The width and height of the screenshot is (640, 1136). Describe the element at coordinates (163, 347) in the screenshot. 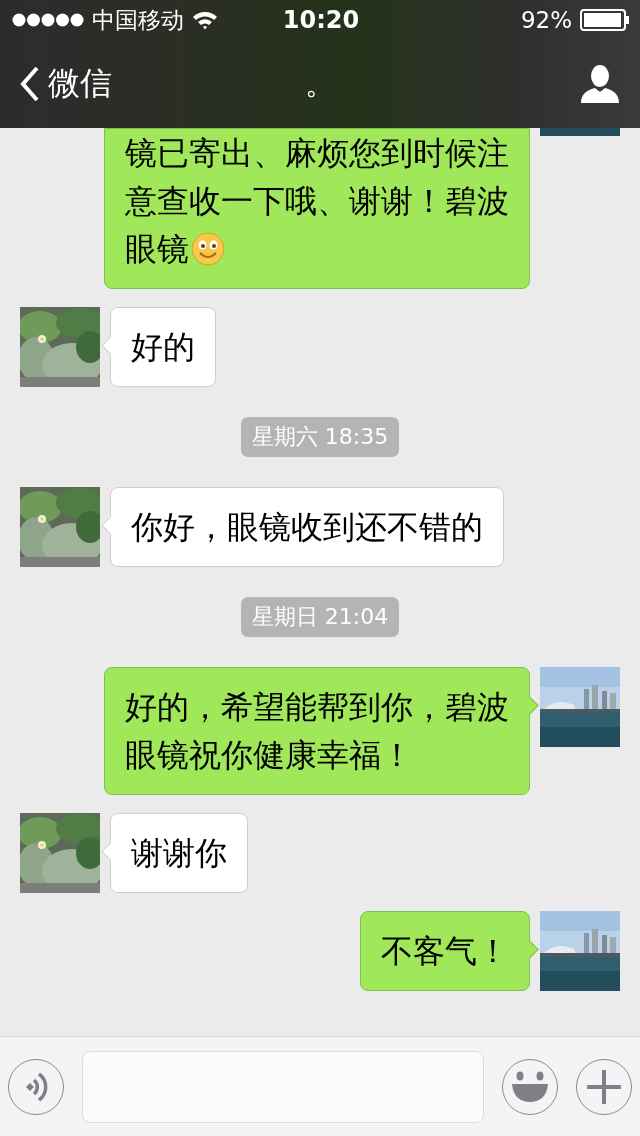

I see `message-bubble: 好的` at that location.